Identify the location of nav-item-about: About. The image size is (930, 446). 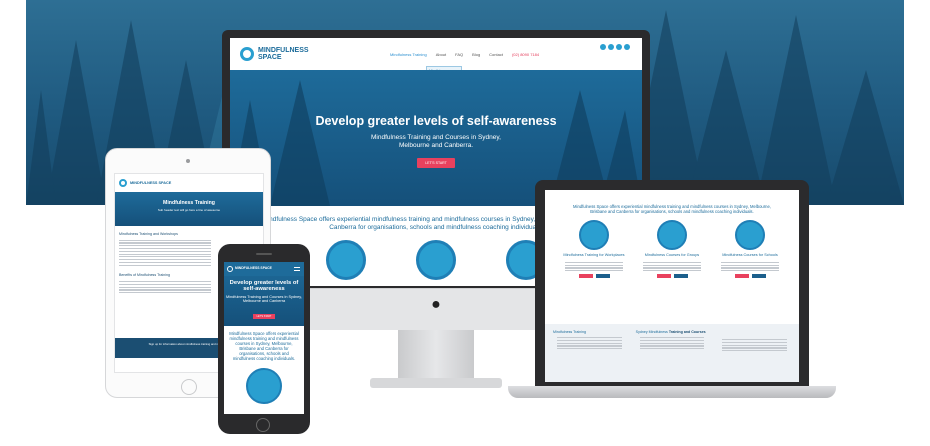
(441, 54).